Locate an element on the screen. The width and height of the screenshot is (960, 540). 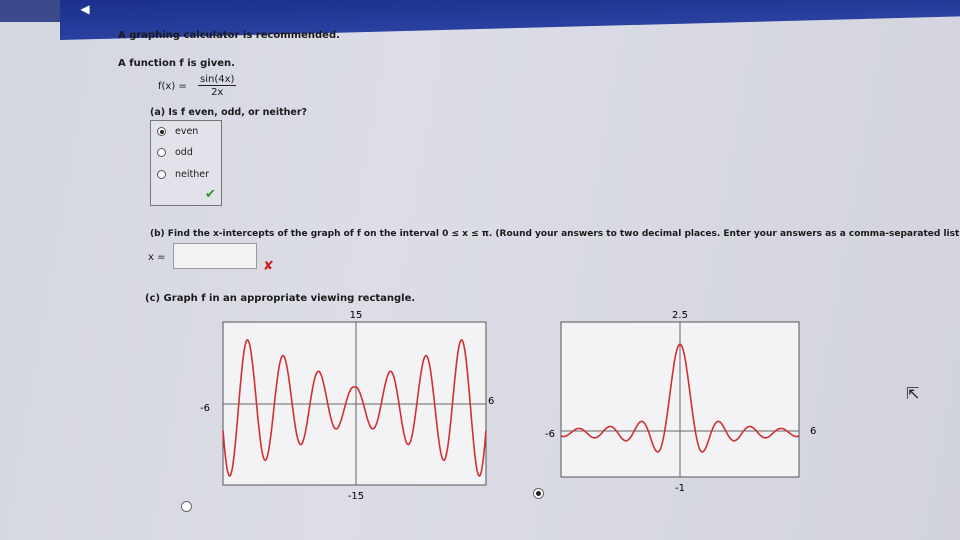
answer-options-a: even odd neither ✔ is located at coordinates (186, 163).